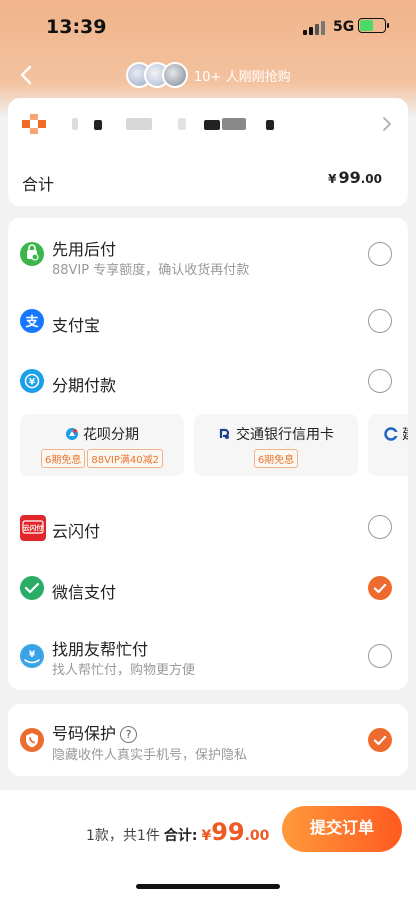  What do you see at coordinates (342, 829) in the screenshot?
I see `submit-order-button: 提交订单` at bounding box center [342, 829].